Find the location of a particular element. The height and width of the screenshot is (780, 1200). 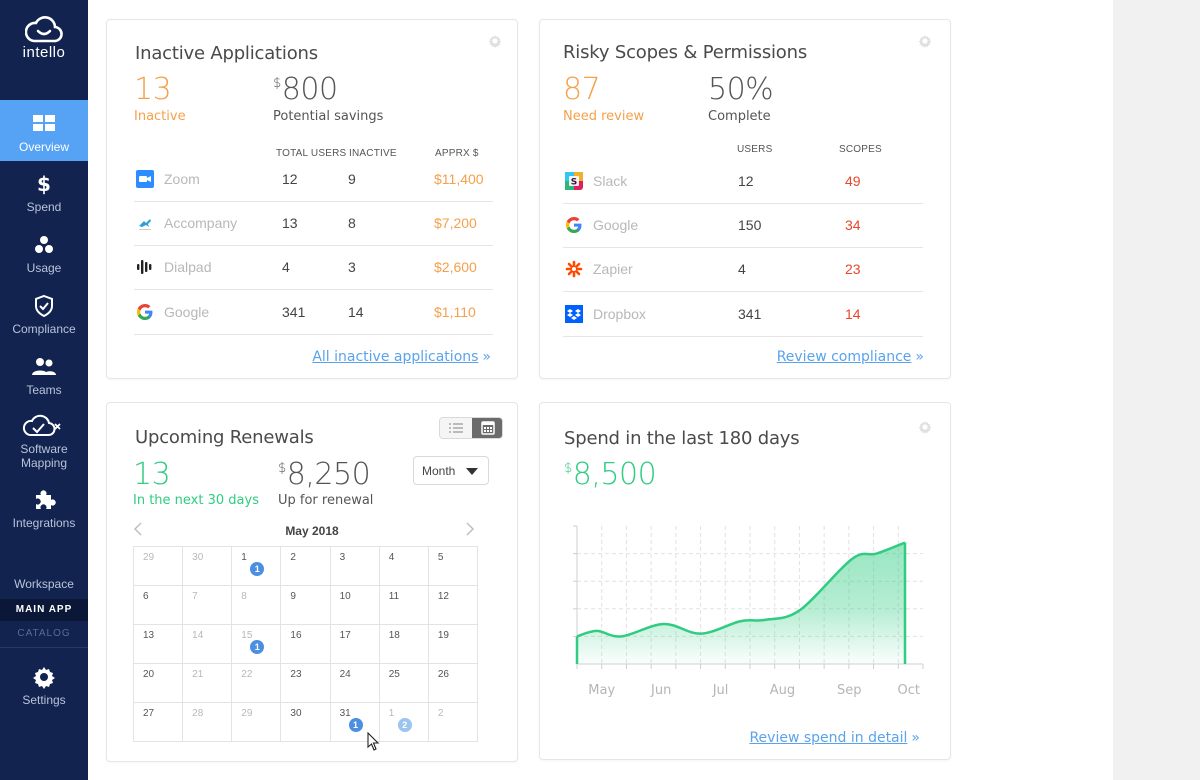

table-row: Accompany 13 8 $7,200 is located at coordinates (313, 224).